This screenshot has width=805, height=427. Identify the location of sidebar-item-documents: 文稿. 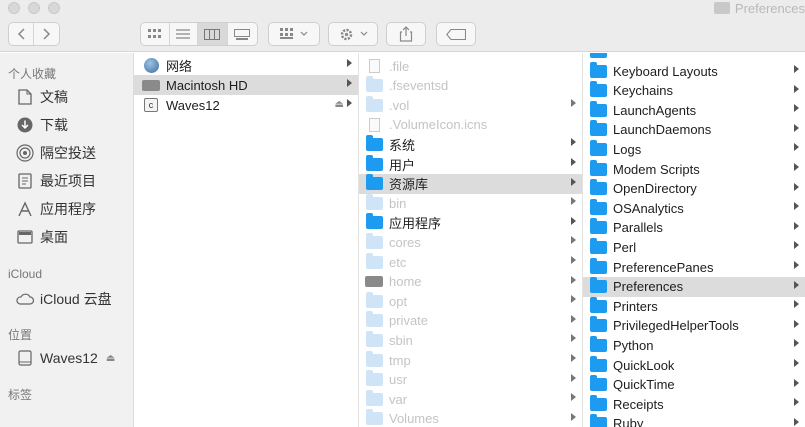
(42, 97).